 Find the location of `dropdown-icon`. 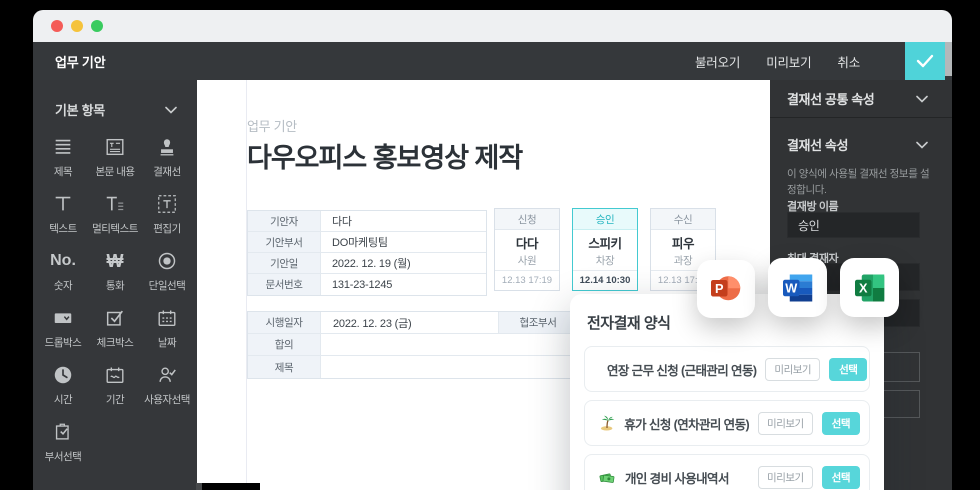

dropdown-icon is located at coordinates (63, 318).